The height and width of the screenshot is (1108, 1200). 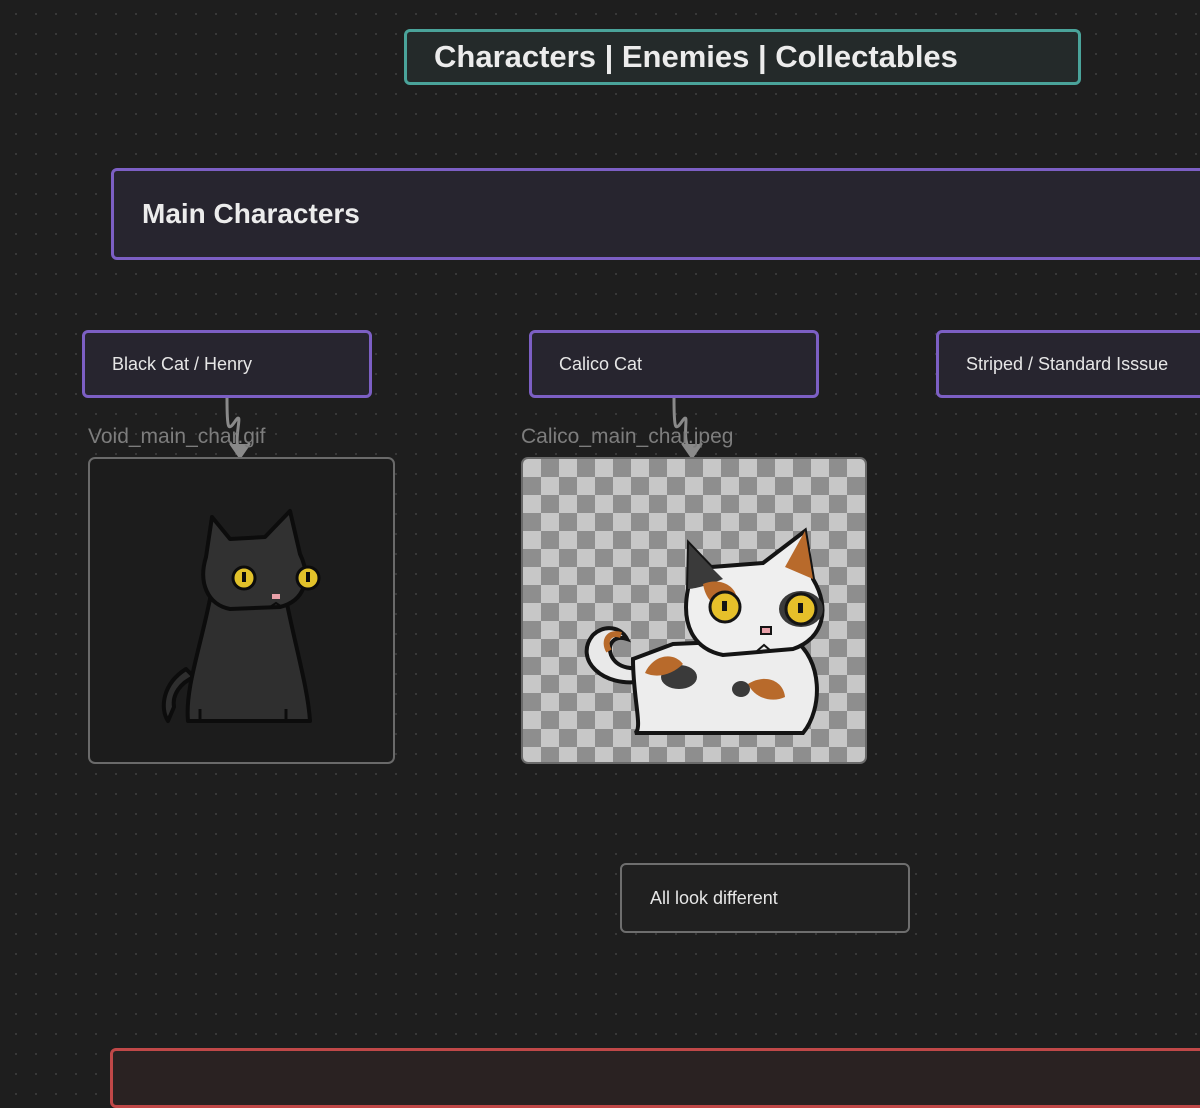 I want to click on image-filename-label: Void_main_char.gif, so click(x=177, y=436).